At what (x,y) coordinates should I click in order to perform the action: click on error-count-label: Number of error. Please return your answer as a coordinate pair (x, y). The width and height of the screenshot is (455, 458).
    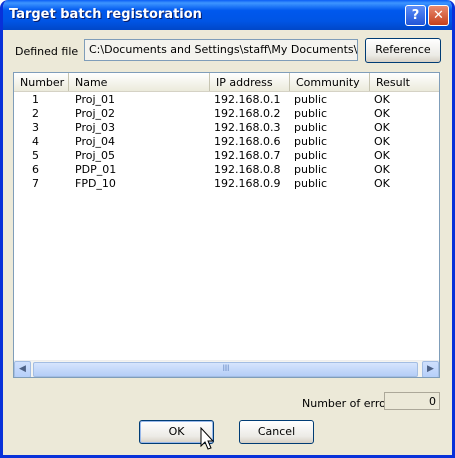
    Looking at the image, I should click on (346, 403).